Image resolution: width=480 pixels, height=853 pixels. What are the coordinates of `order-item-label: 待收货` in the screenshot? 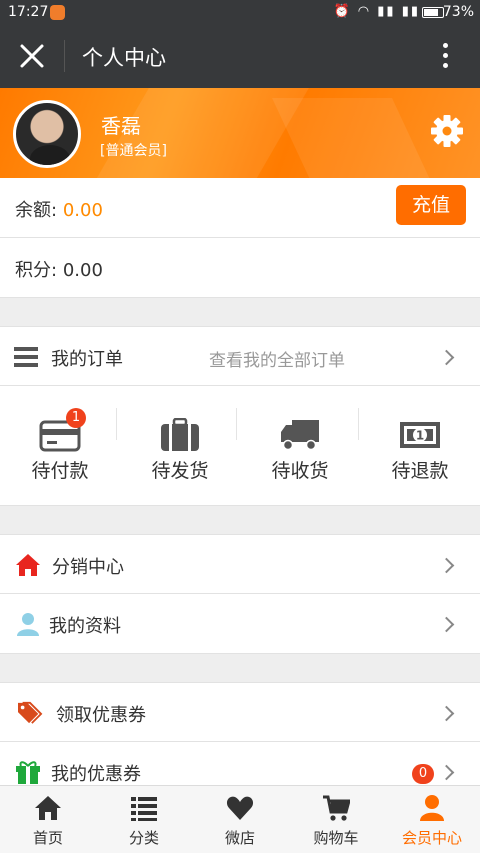 It's located at (300, 471).